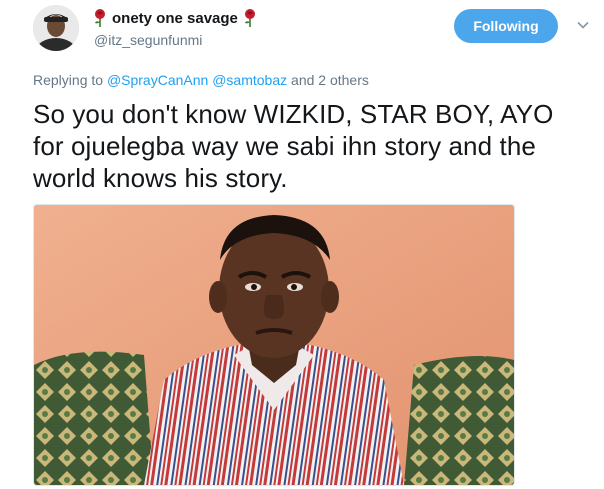  I want to click on author-display-name: onety one savage, so click(175, 18).